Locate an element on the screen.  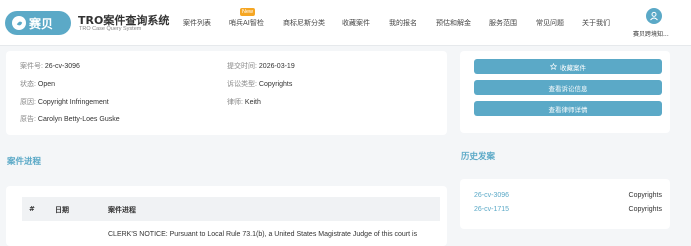
lawyer-detail-label: 查看律师详情 is located at coordinates (568, 109).